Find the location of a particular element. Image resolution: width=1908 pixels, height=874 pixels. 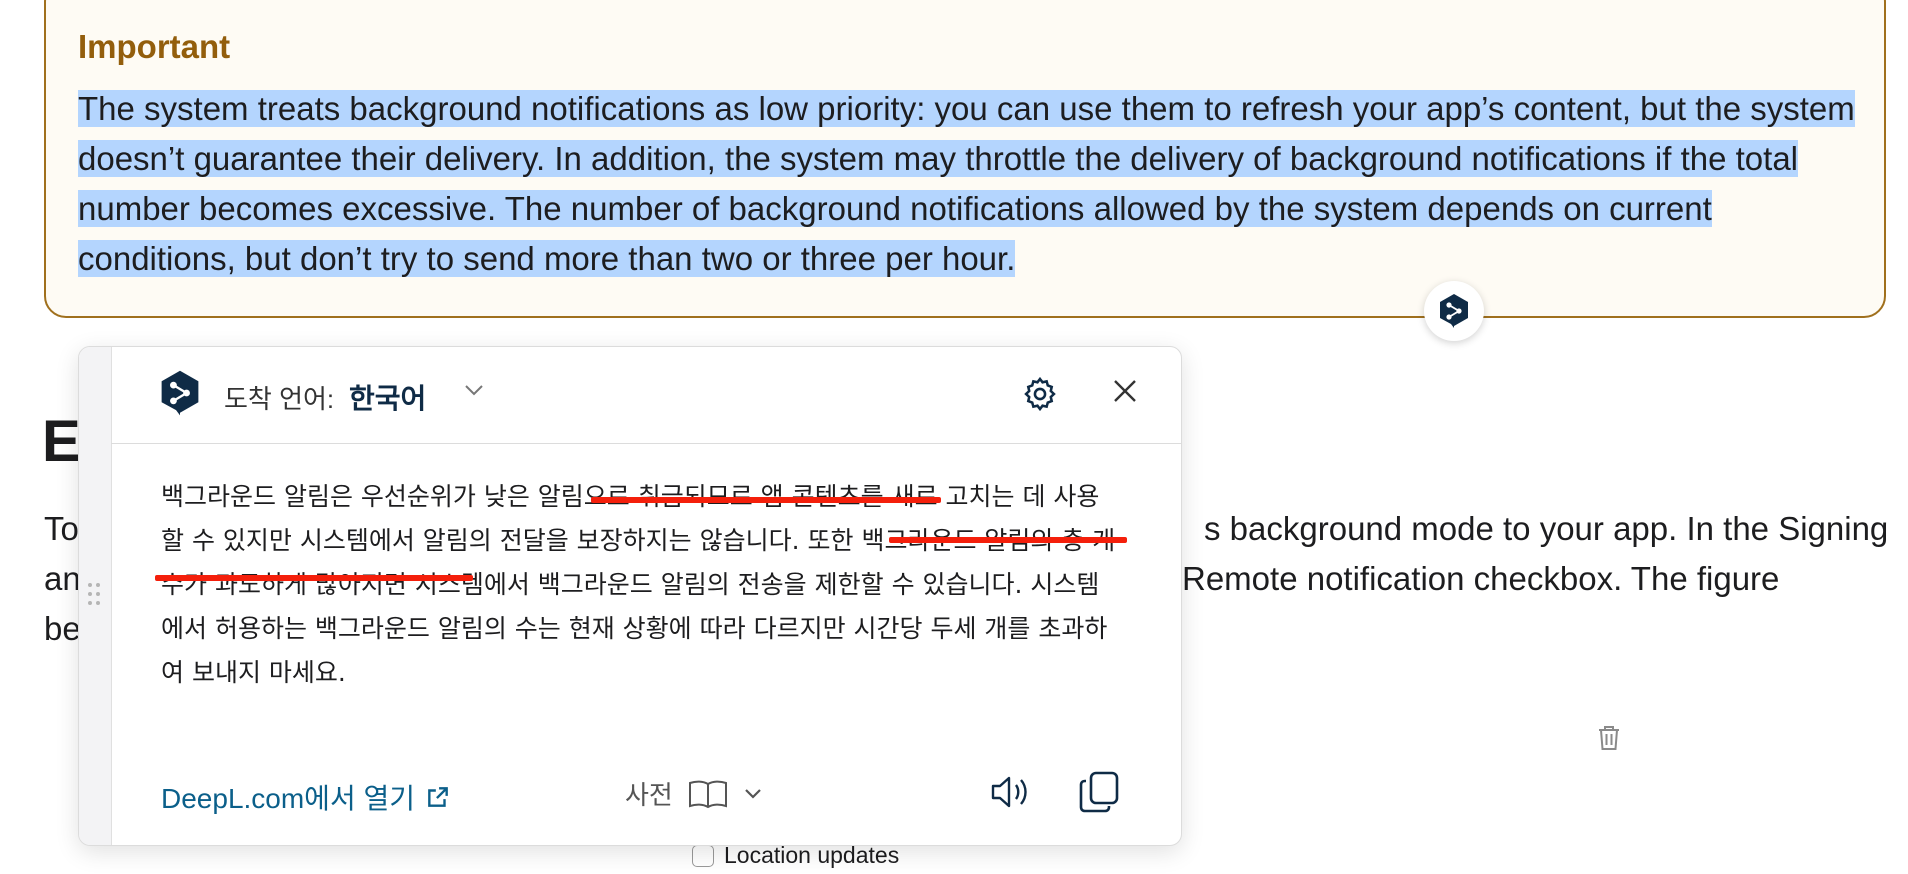

open-in-deepl-link: DeepL.com에서 열기 is located at coordinates (306, 797).